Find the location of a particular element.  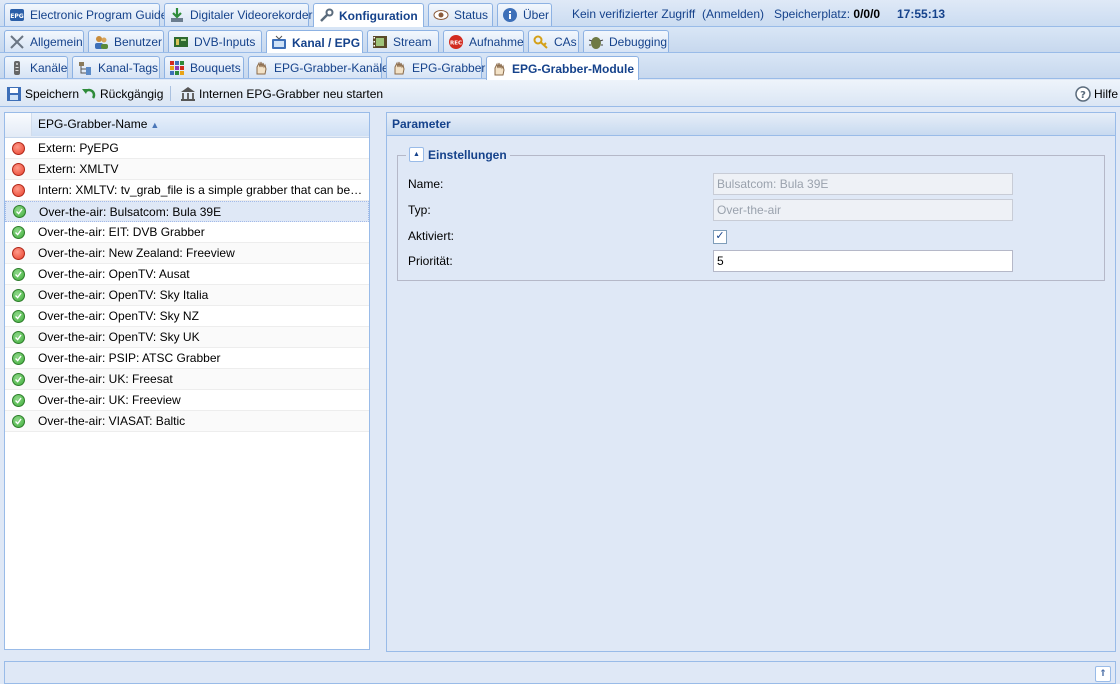

tab-channels: Kanäle is located at coordinates (36, 67).